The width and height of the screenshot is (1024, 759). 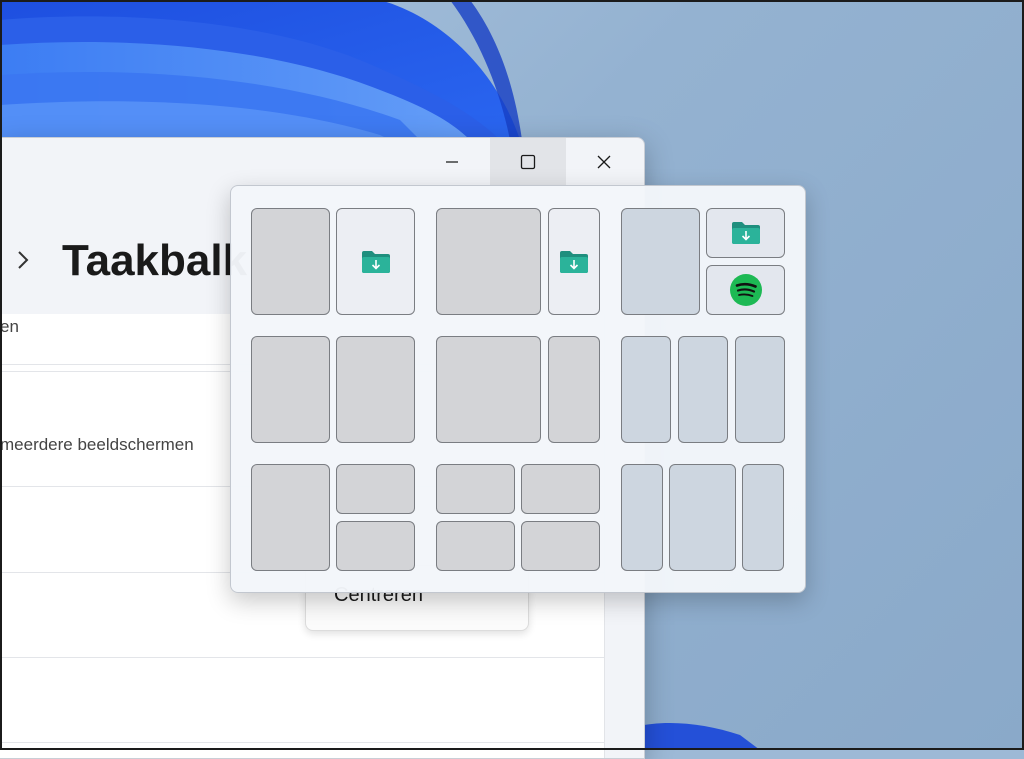 I want to click on minimize-icon, so click(x=452, y=162).